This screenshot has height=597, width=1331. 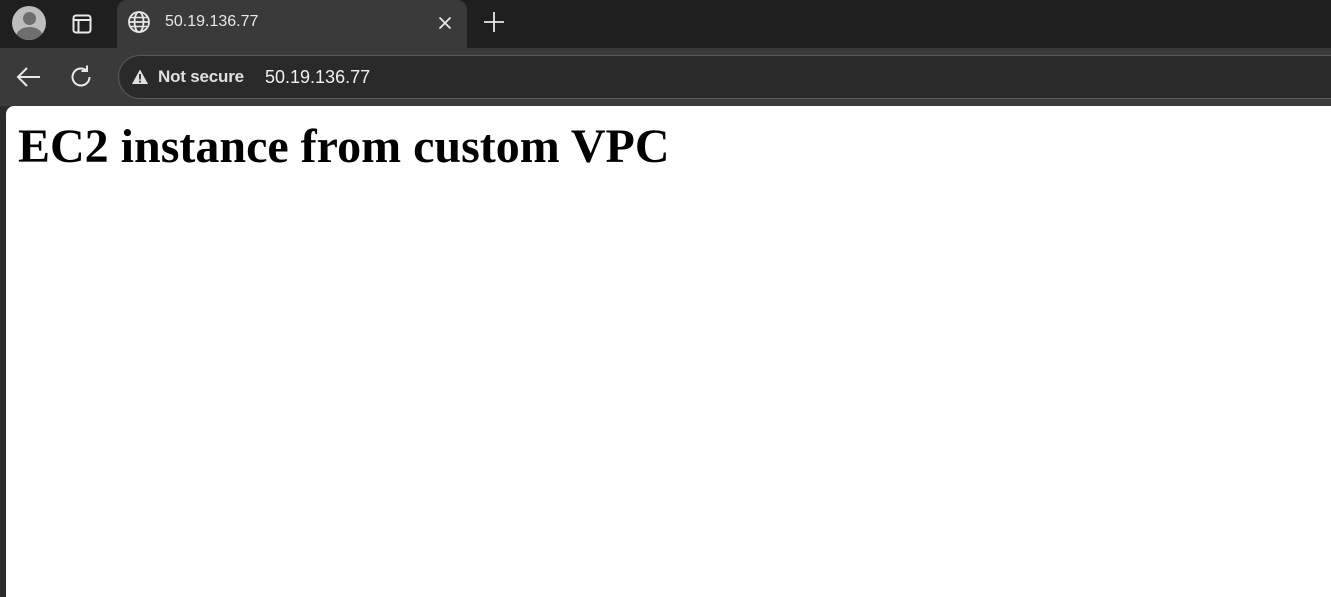 I want to click on back-arrow-icon, so click(x=29, y=77).